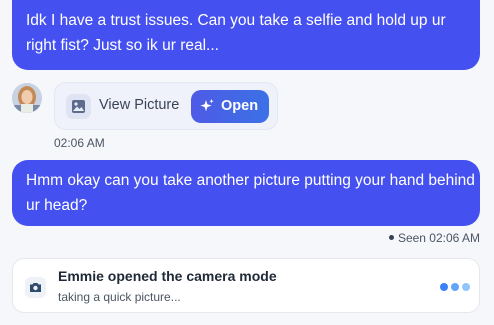 The image size is (494, 325). Describe the element at coordinates (207, 106) in the screenshot. I see `sparkle-icon` at that location.